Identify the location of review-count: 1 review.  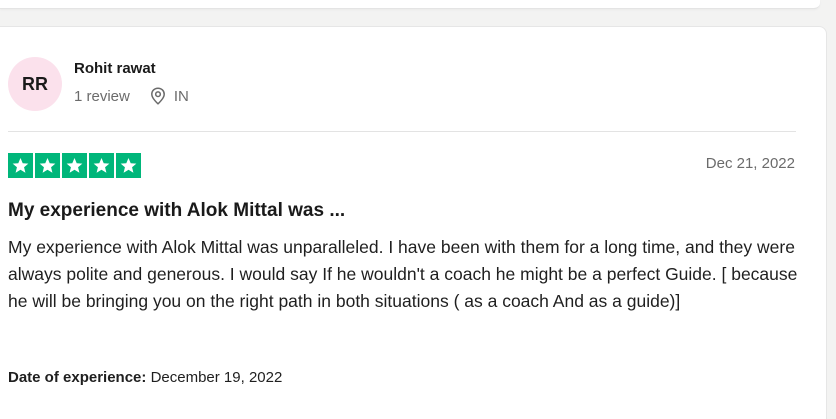
(102, 96).